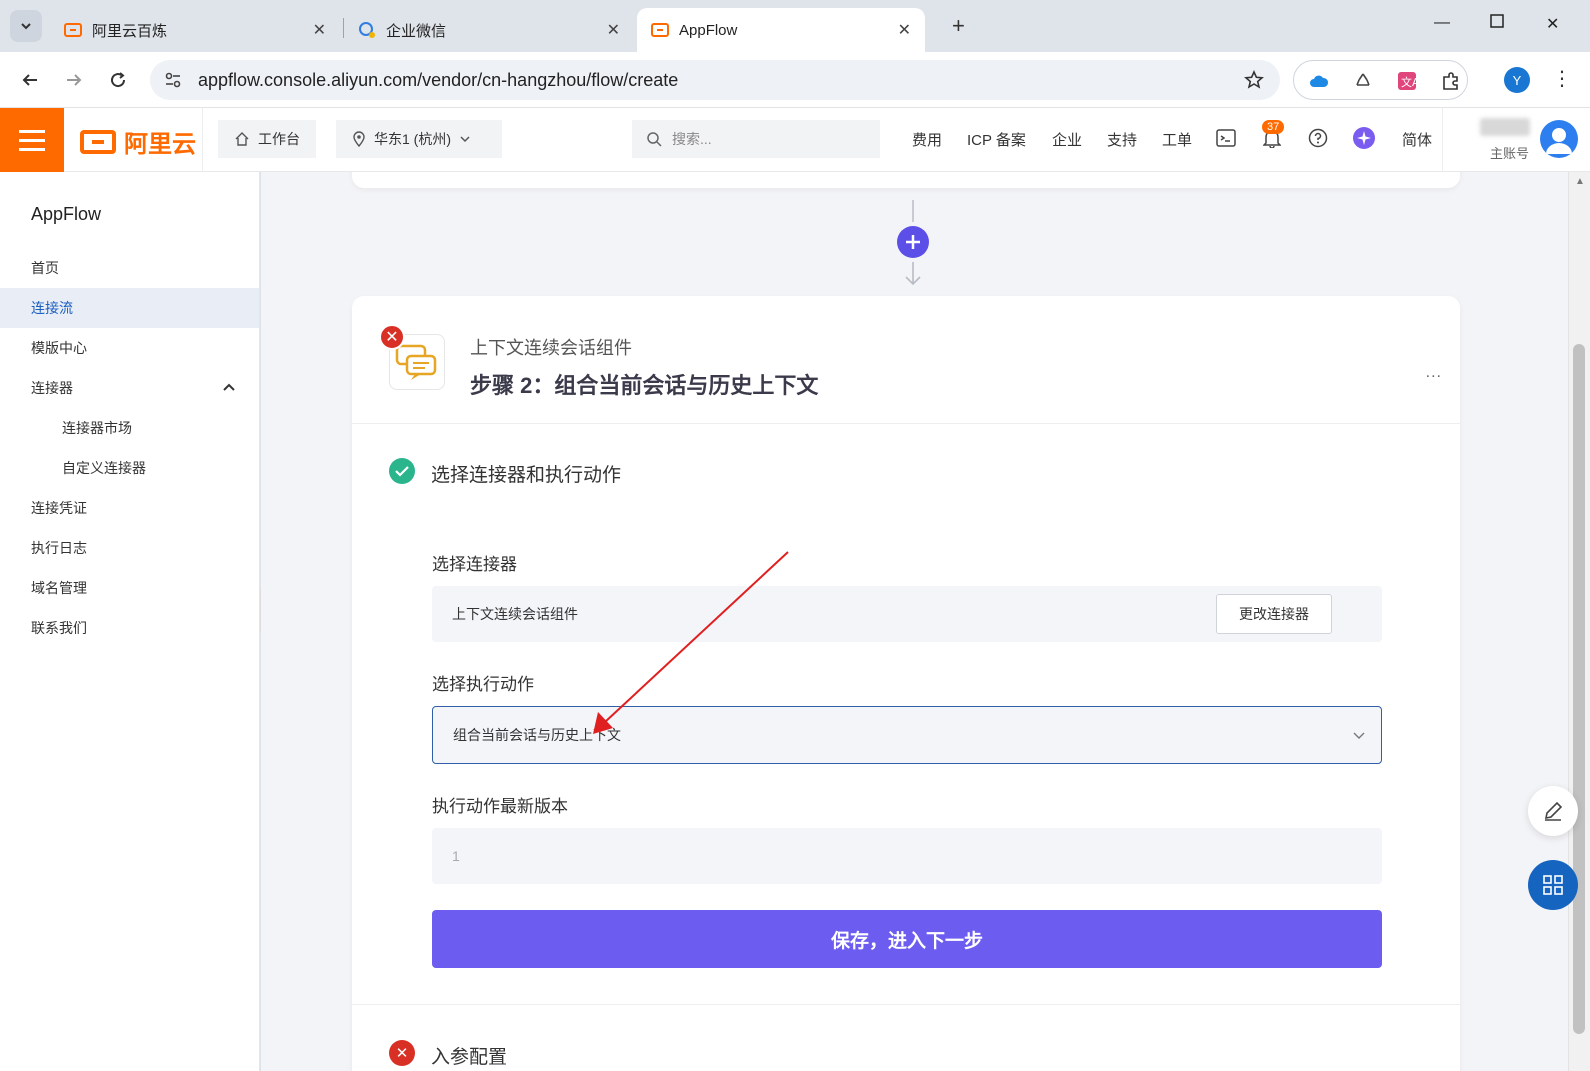 Image resolution: width=1590 pixels, height=1071 pixels. What do you see at coordinates (1274, 614) in the screenshot?
I see `change-connector-button: 更改连接器` at bounding box center [1274, 614].